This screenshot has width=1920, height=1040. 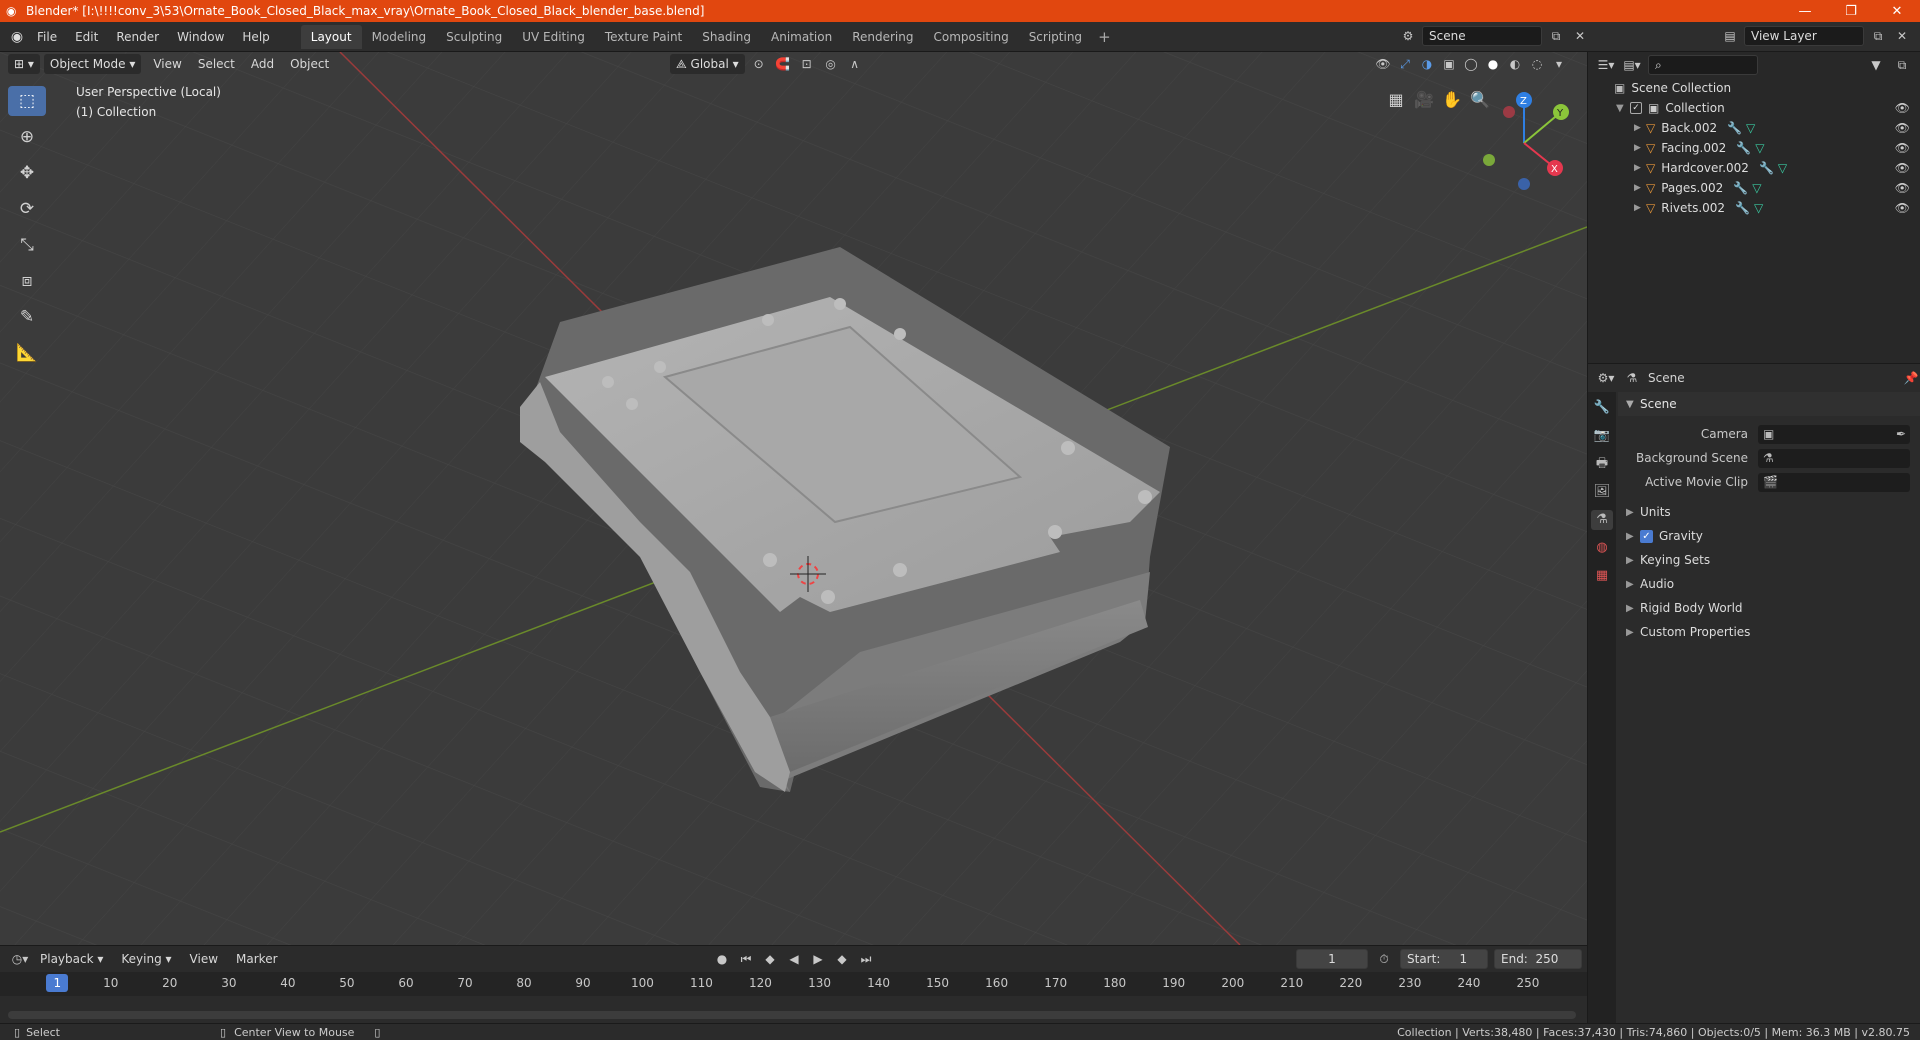 I want to click on camera-view-icon: 🎥, so click(x=1424, y=100).